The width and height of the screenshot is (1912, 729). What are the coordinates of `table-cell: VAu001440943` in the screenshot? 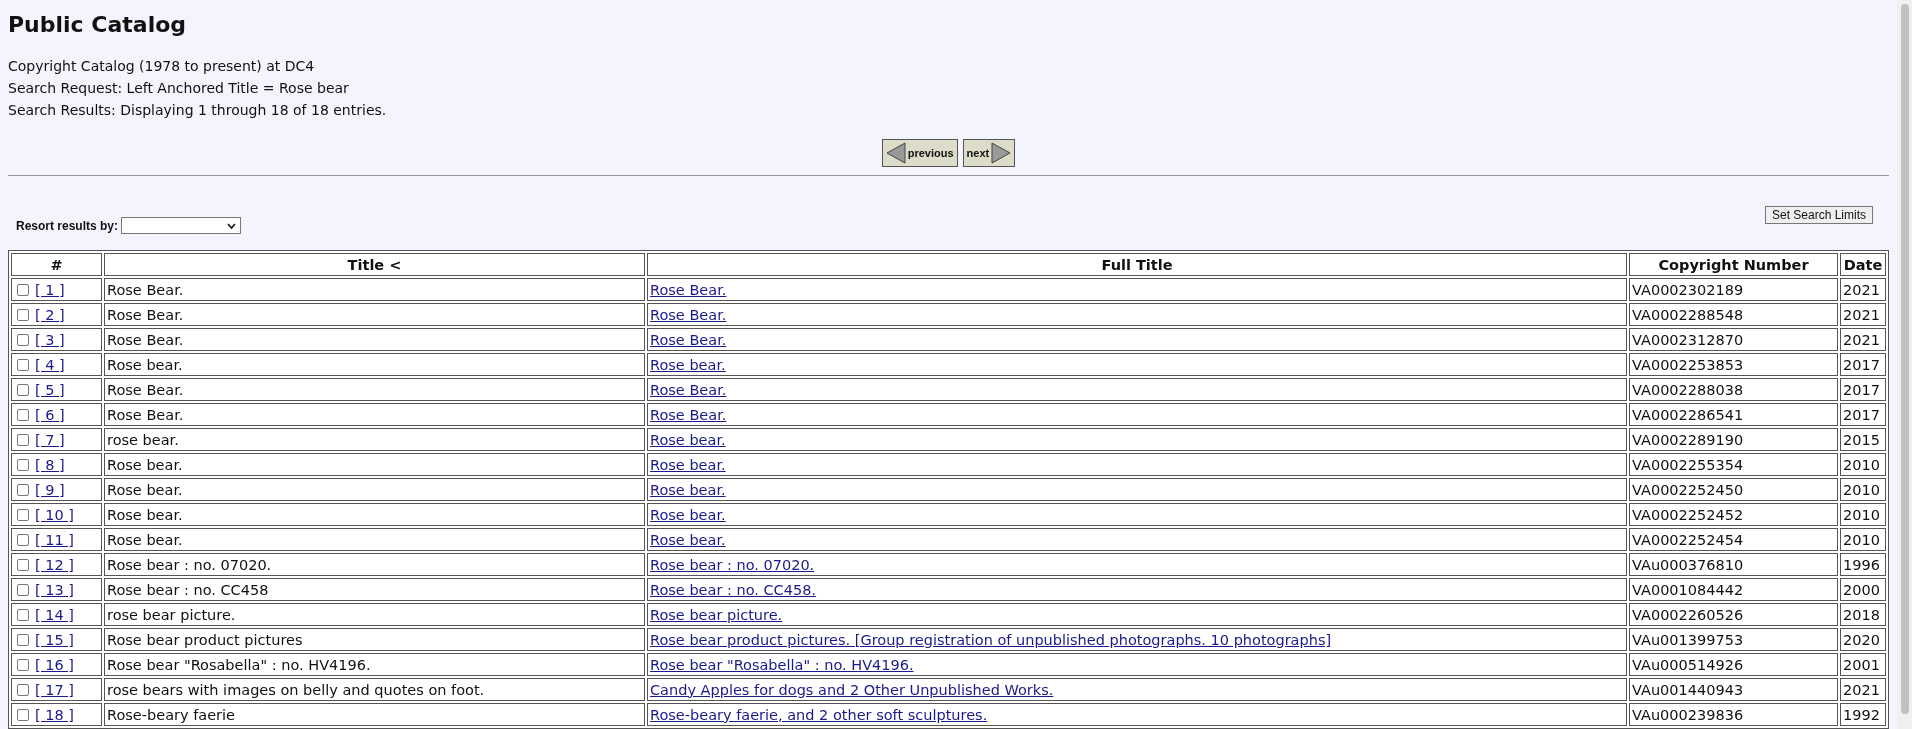 It's located at (1733, 689).